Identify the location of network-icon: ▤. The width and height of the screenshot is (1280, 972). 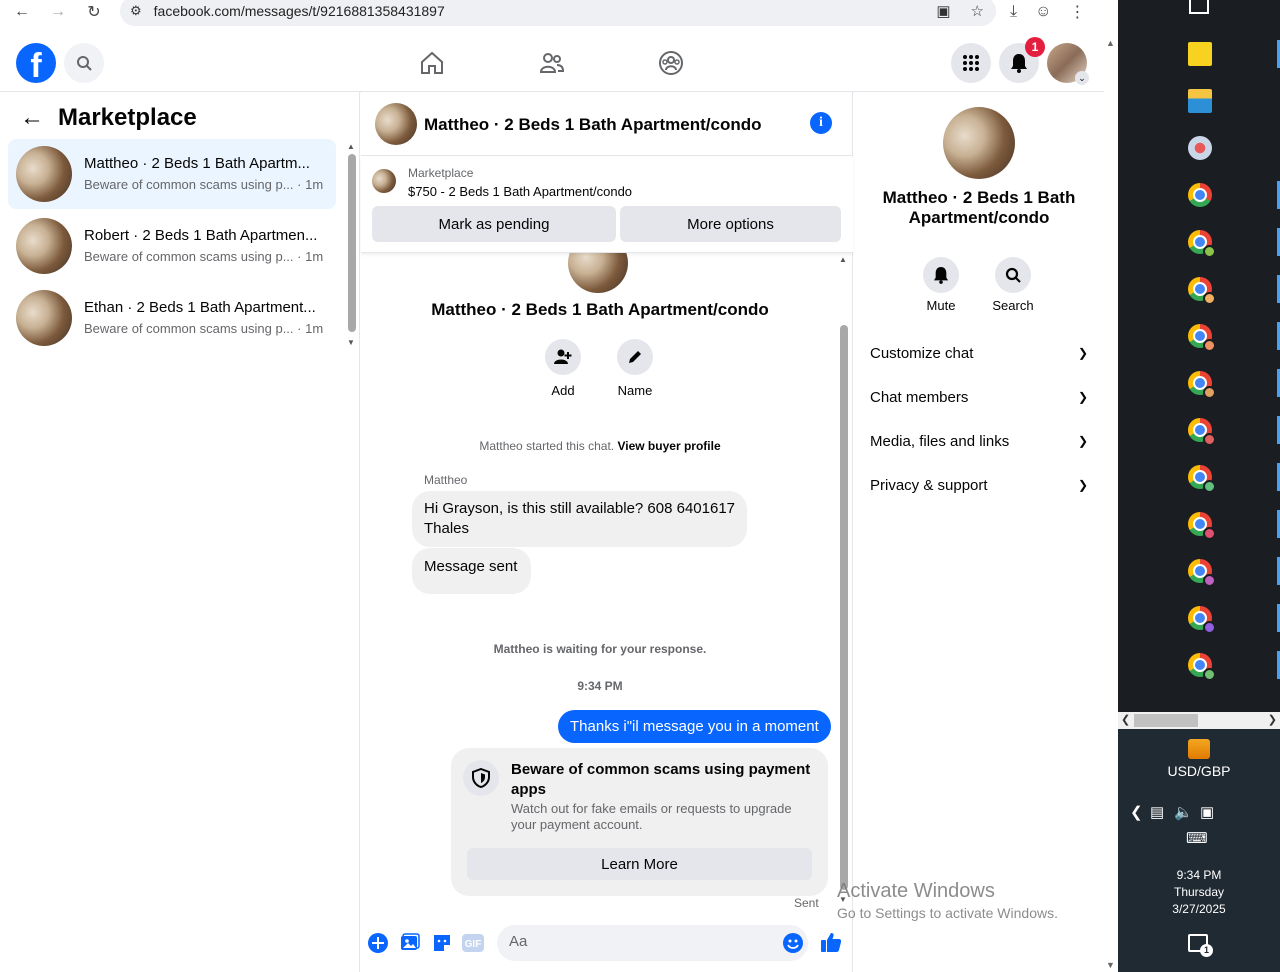
(1157, 812).